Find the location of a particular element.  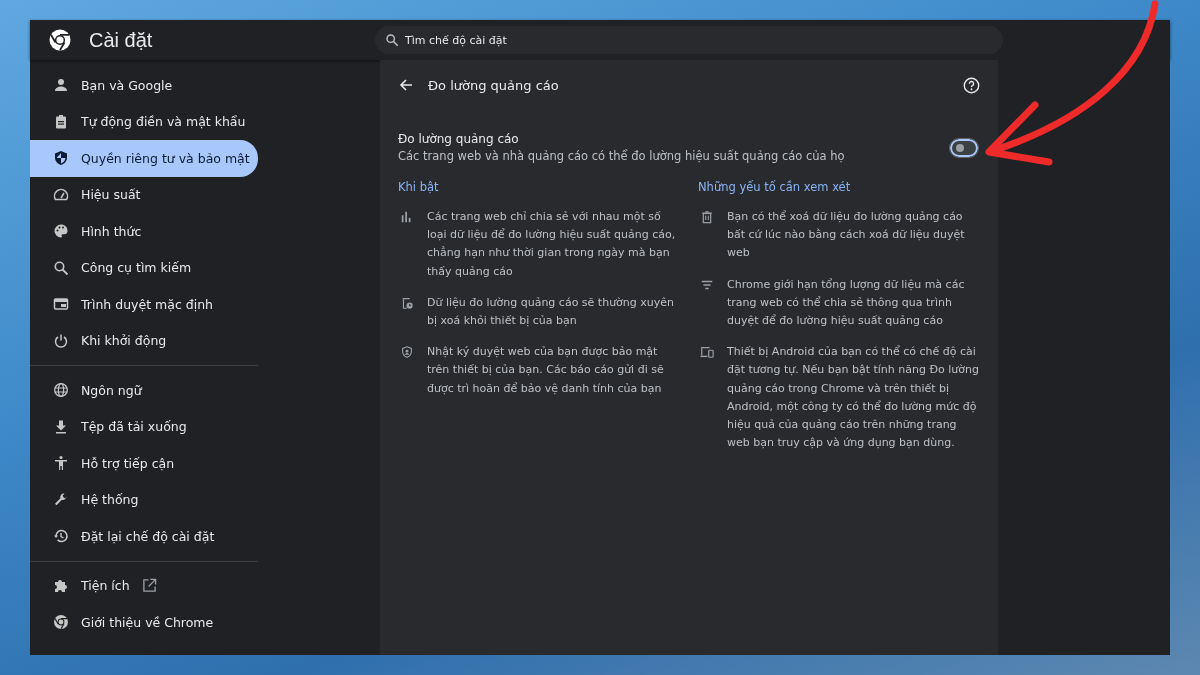

section-heading: Khi bật is located at coordinates (419, 187).